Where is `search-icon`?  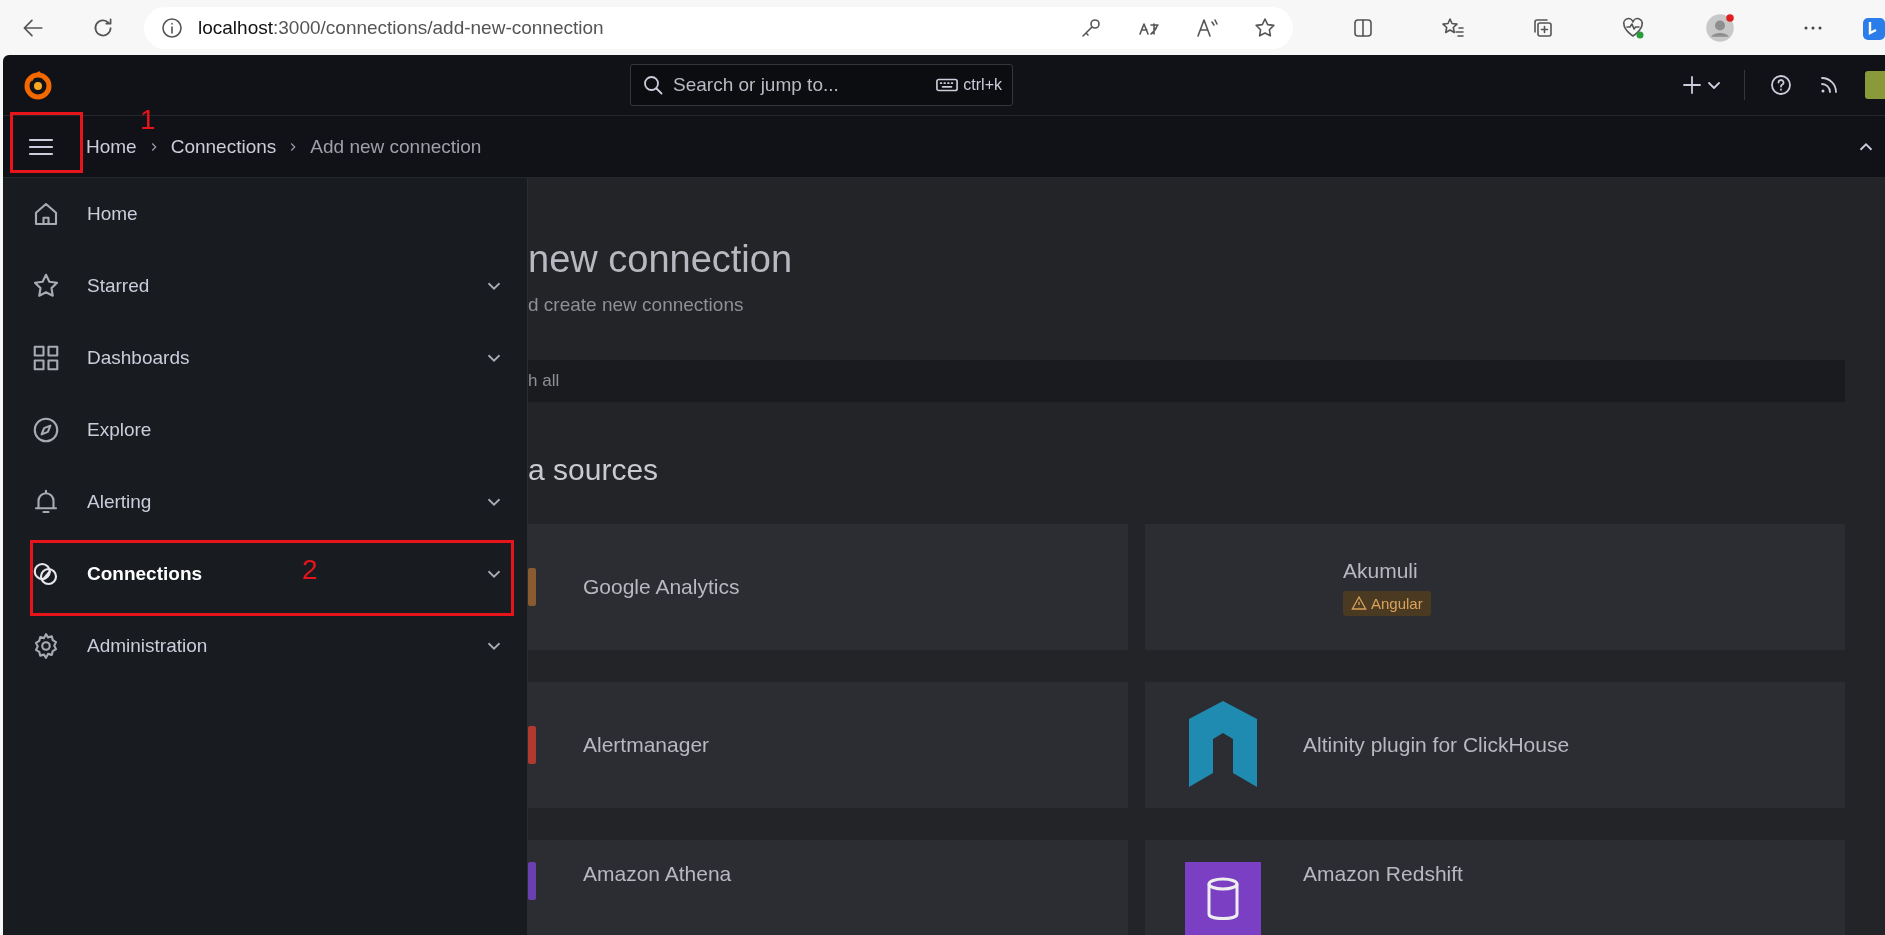
search-icon is located at coordinates (653, 85).